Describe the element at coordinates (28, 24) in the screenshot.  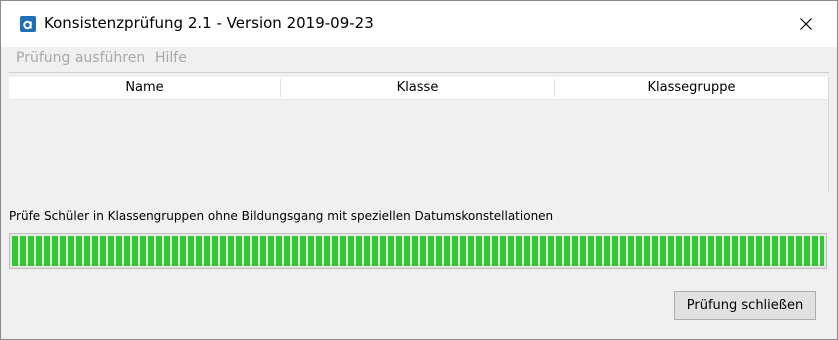
I see `app-logo-icon` at that location.